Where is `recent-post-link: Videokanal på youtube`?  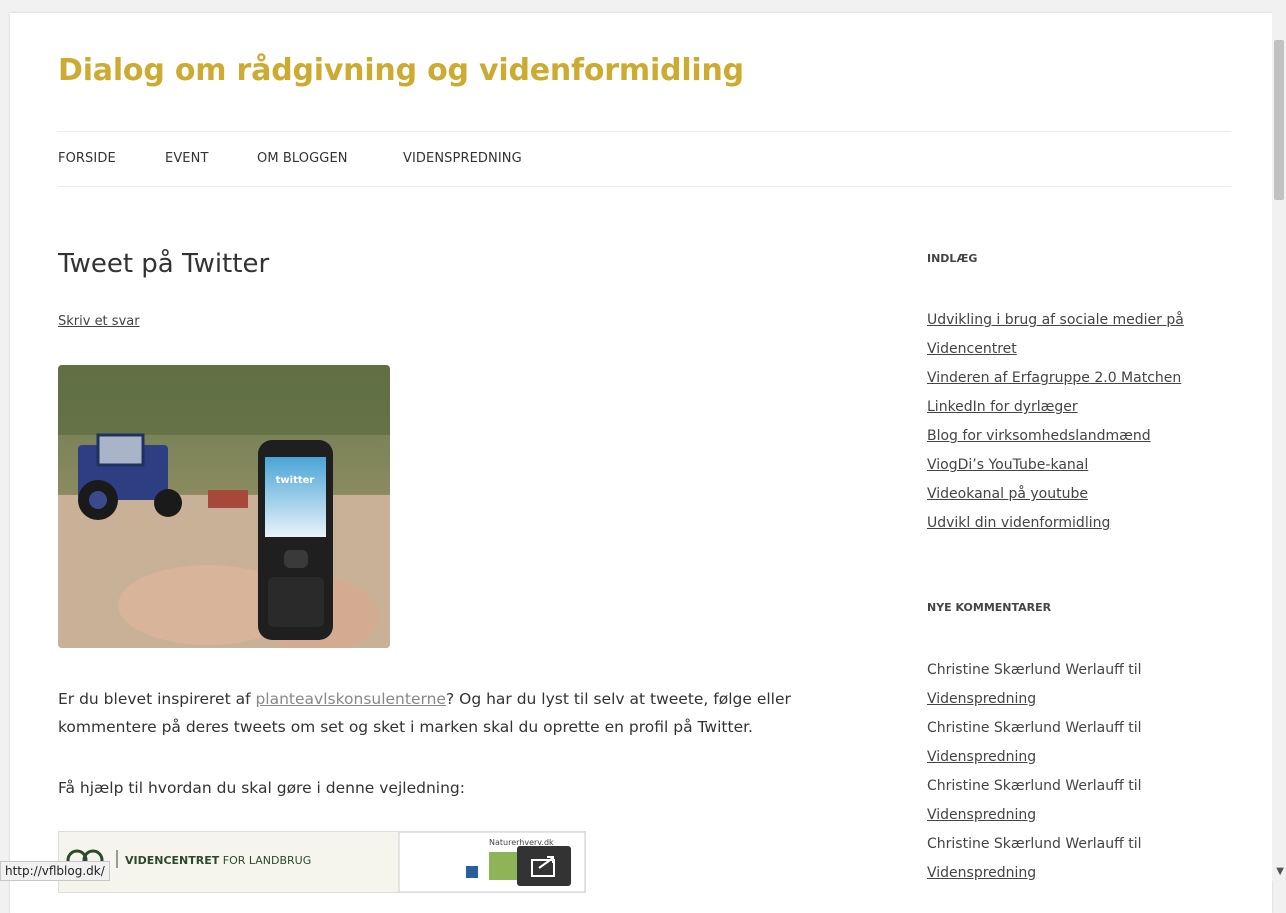 recent-post-link: Videokanal på youtube is located at coordinates (1055, 494).